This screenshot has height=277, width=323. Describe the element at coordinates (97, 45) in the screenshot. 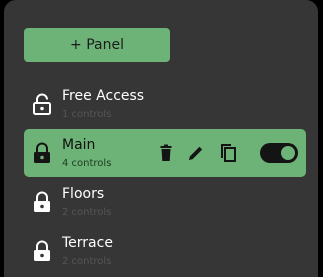

I see `add-panel-button: + Panel` at that location.